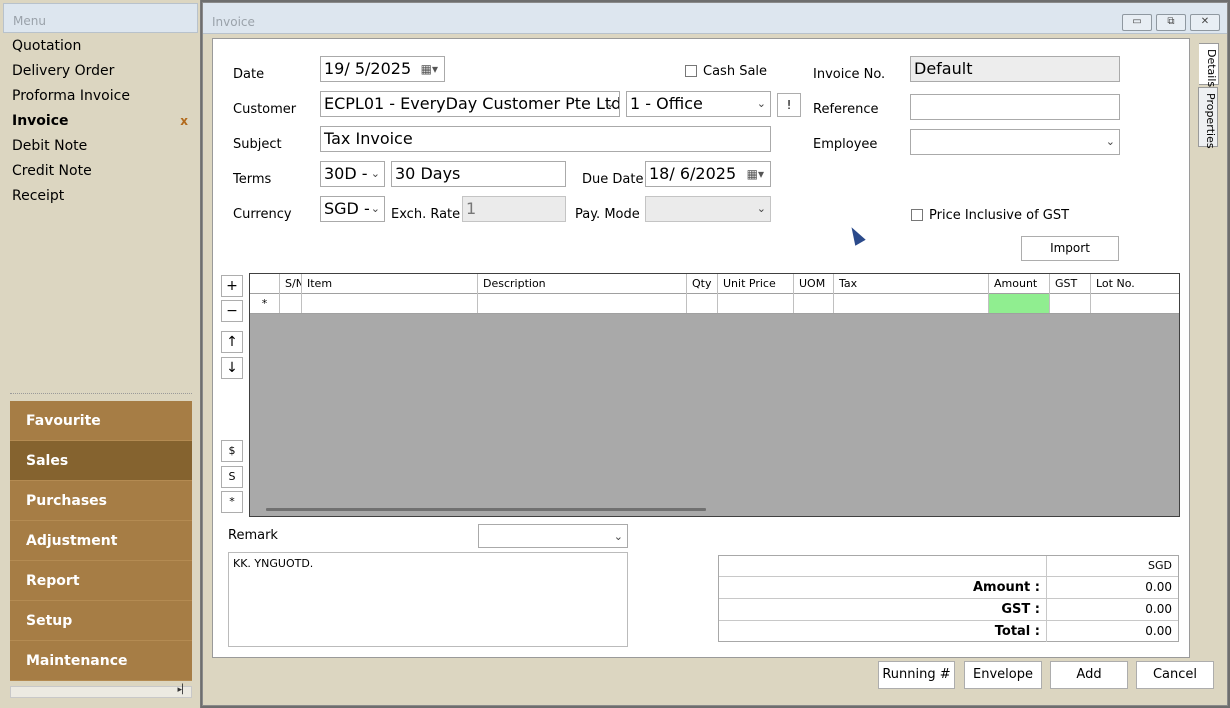 This screenshot has width=1230, height=708. What do you see at coordinates (428, 599) in the screenshot?
I see `remark-textarea: KK. YNGUOTD.` at bounding box center [428, 599].